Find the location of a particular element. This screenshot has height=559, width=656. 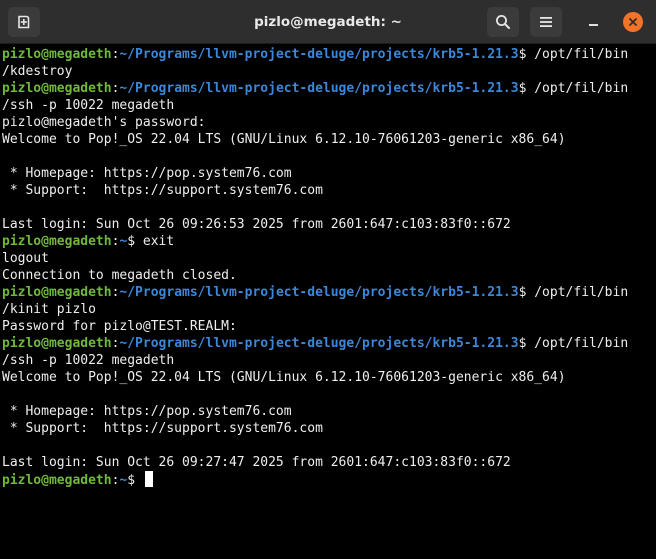

text-cursor is located at coordinates (148, 479).